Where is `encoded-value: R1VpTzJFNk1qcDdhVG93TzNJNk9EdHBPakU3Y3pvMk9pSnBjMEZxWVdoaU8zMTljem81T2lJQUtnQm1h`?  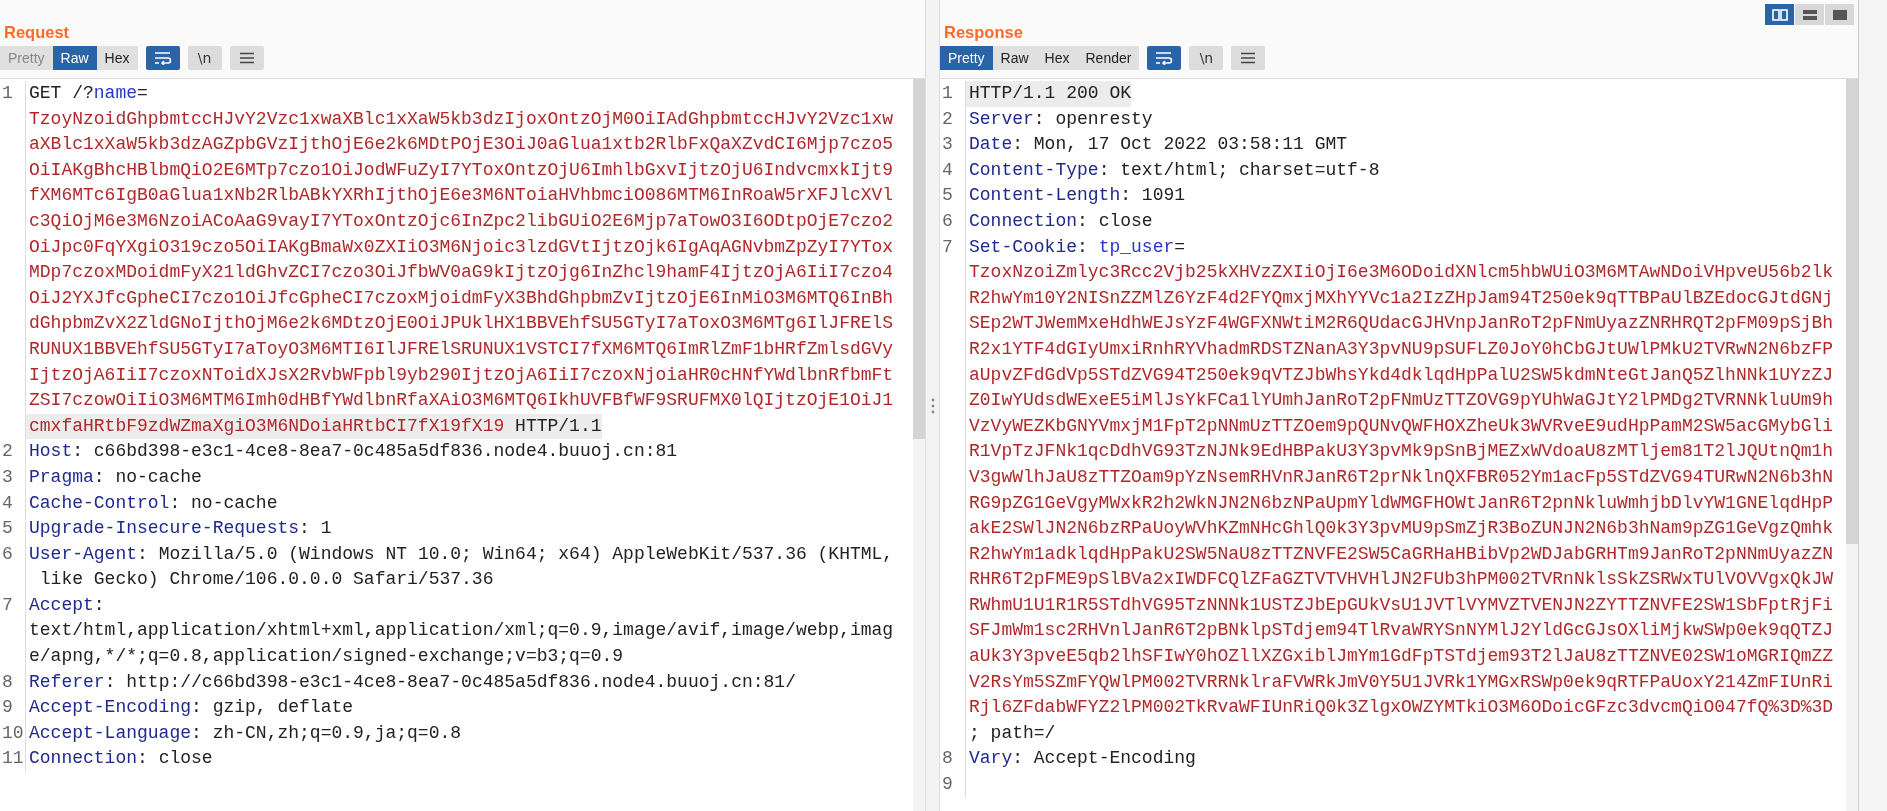
encoded-value: R1VpTzJFNk1qcDdhVG93TzNJNk9EdHBPakU3Y3pvMk9pSnBjMEZxWVdoaU8zMTljem81T2lJQUtnQm1h is located at coordinates (1401, 451).